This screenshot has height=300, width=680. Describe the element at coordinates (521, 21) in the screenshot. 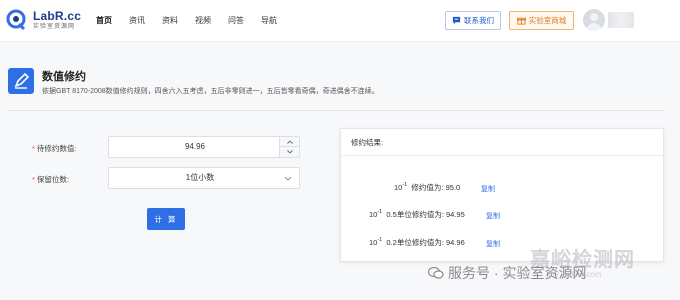

I see `gift-icon` at that location.